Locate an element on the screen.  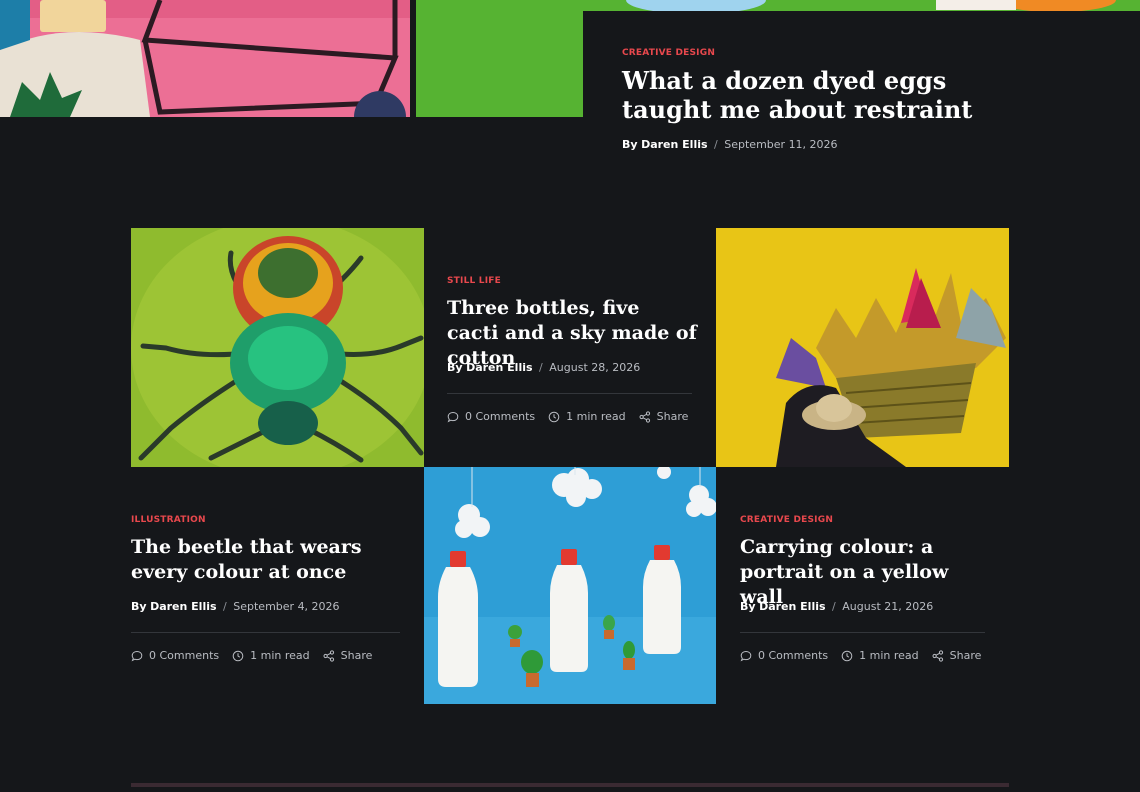
post-date: September 4, 2026 is located at coordinates (286, 606).